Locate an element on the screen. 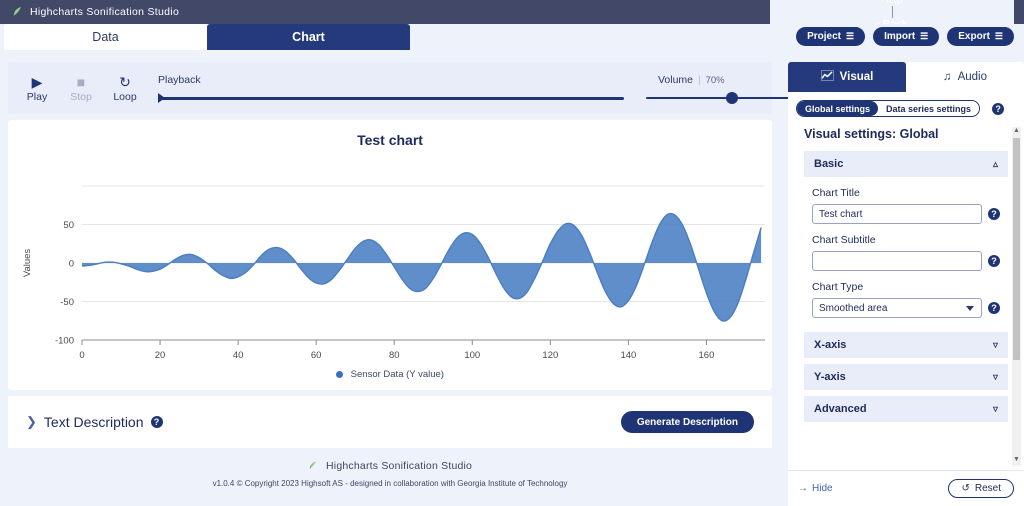 Image resolution: width=1024 pixels, height=506 pixels. play-icon: ▶ is located at coordinates (37, 81).